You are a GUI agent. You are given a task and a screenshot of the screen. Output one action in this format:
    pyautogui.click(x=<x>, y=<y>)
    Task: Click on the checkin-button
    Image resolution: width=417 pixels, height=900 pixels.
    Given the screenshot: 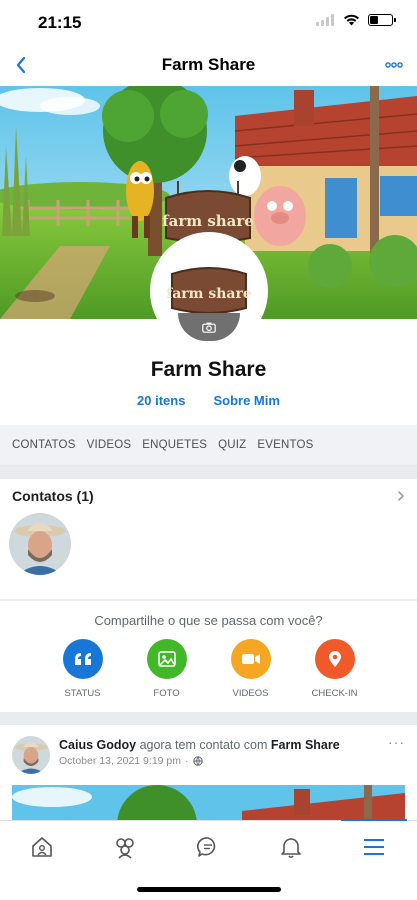 What is the action you would take?
    pyautogui.click(x=334, y=659)
    